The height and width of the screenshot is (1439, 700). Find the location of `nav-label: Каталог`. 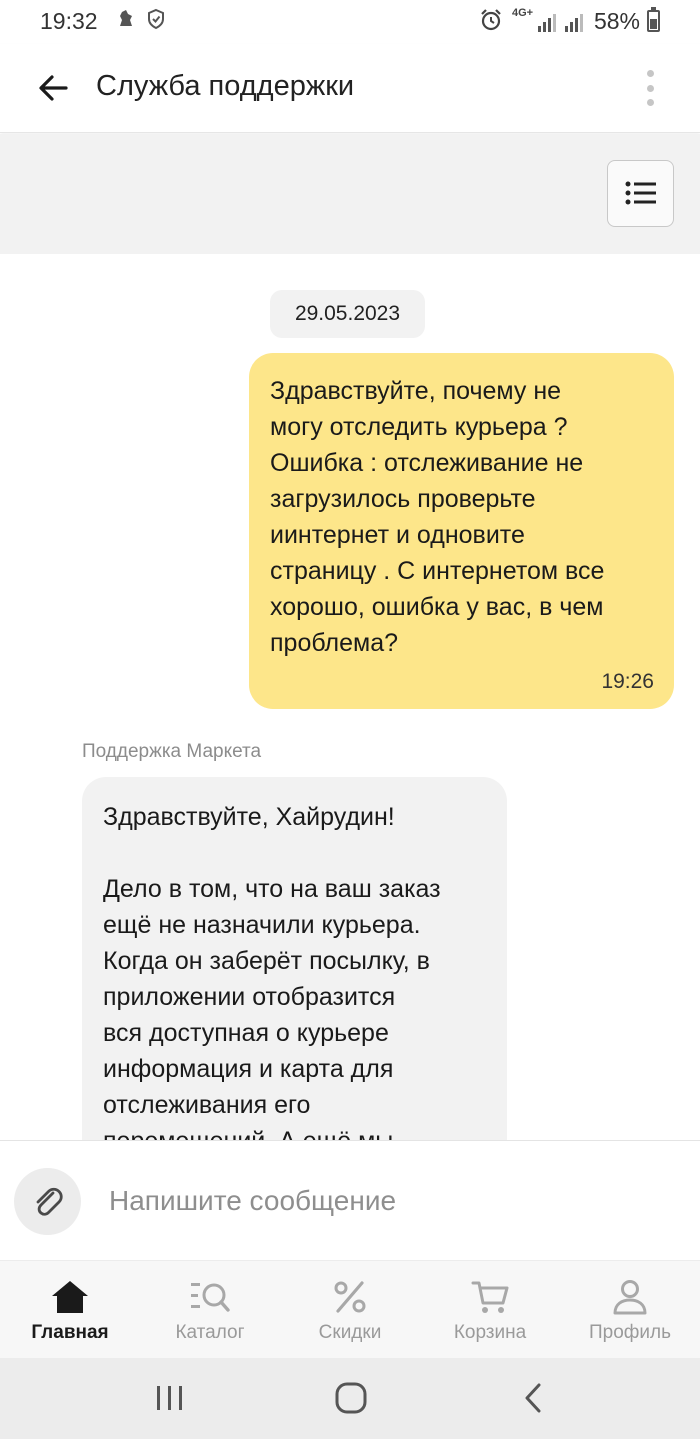

nav-label: Каталог is located at coordinates (210, 1332).